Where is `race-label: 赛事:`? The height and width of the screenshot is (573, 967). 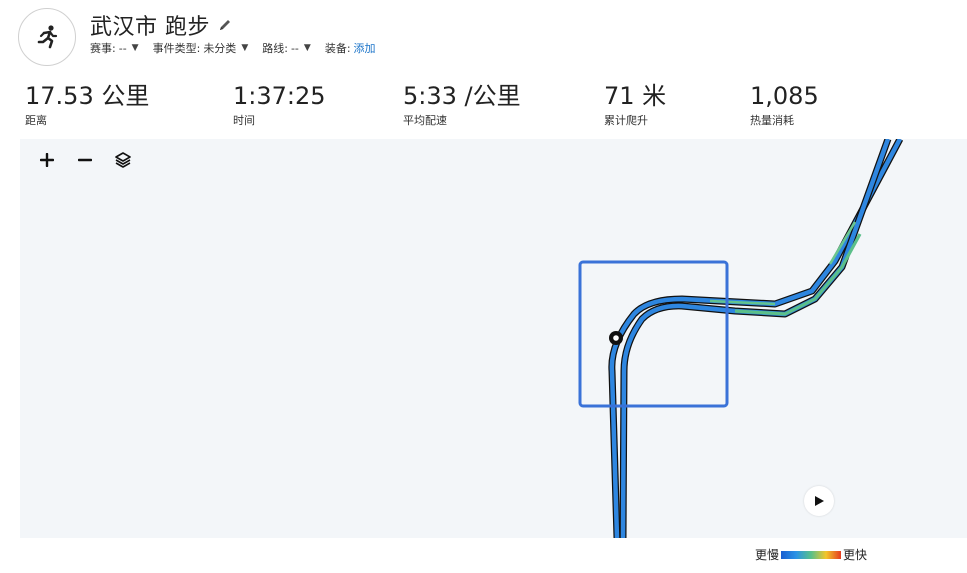 race-label: 赛事: is located at coordinates (103, 48).